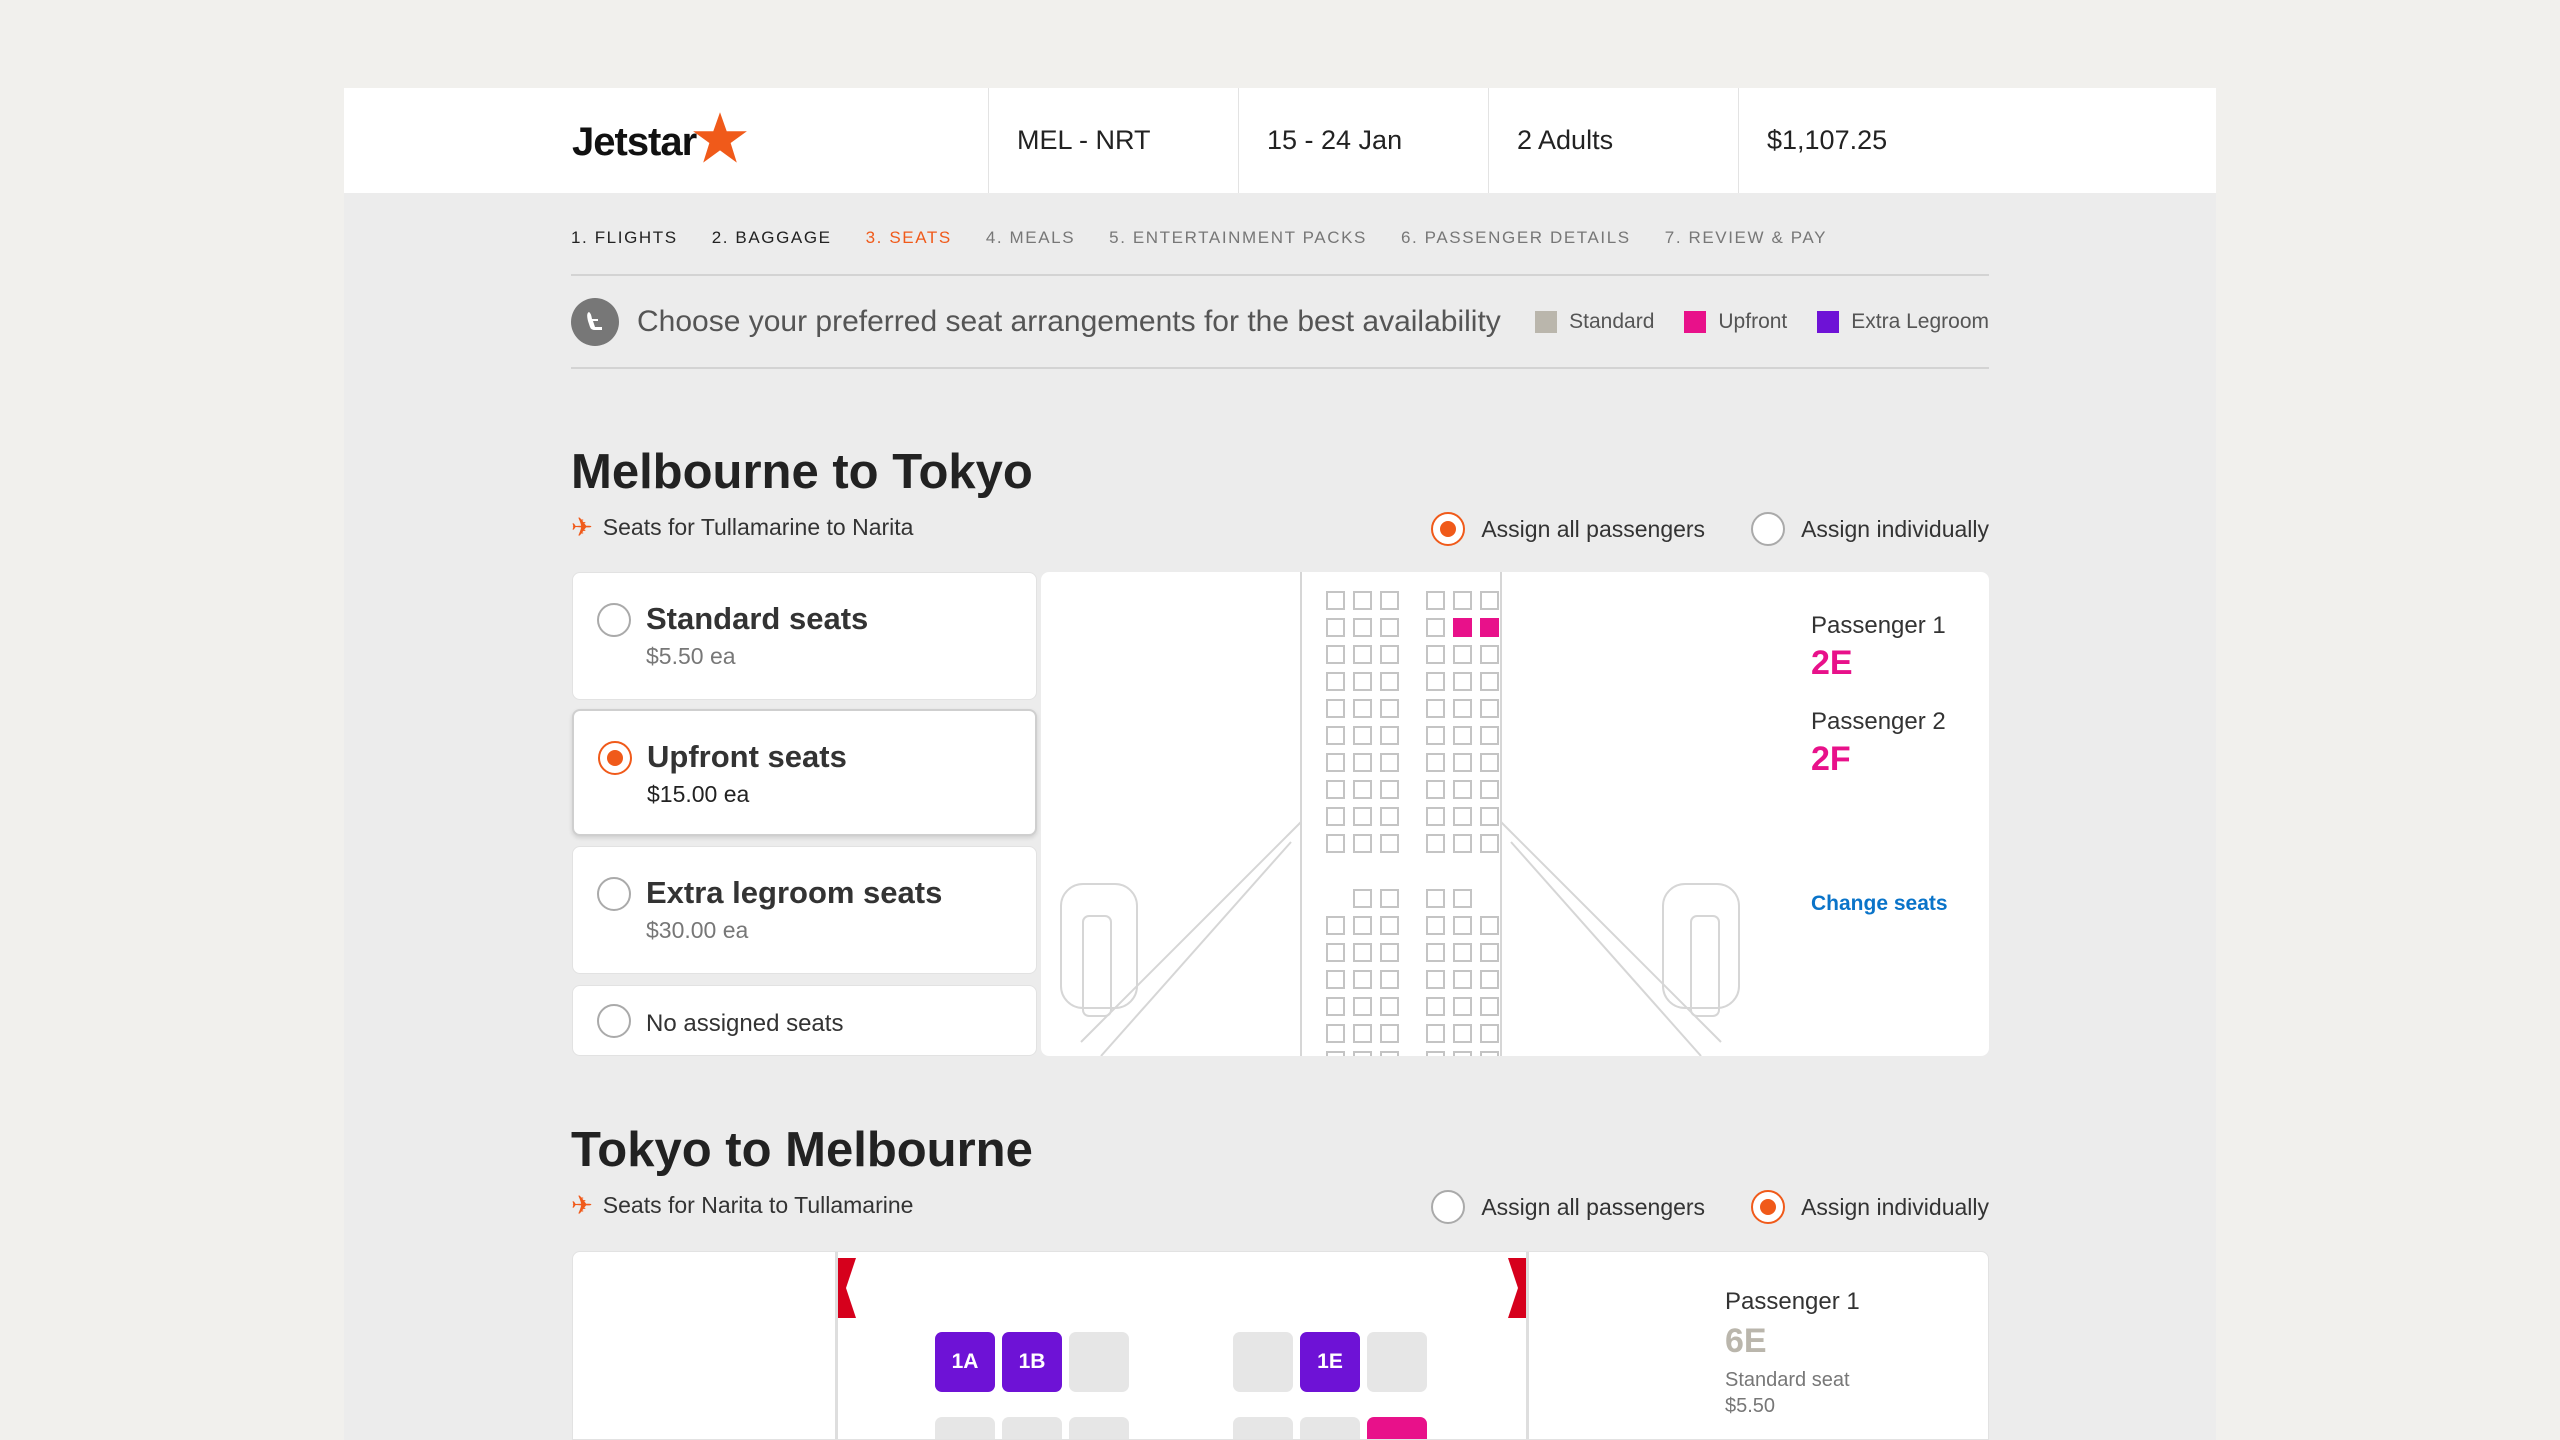  Describe the element at coordinates (1462, 708) in the screenshot. I see `seat-5e` at that location.